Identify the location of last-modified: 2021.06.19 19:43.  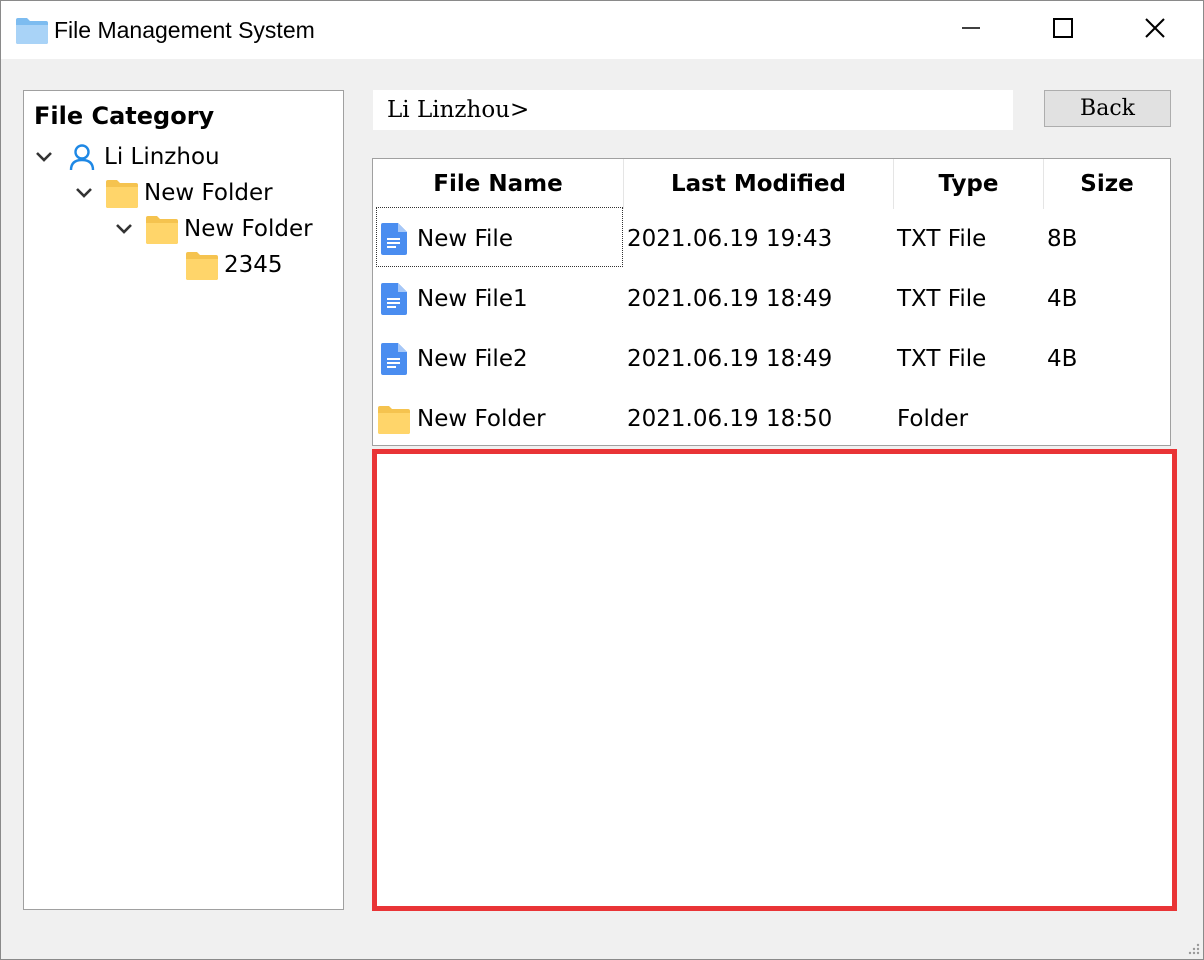
(730, 239).